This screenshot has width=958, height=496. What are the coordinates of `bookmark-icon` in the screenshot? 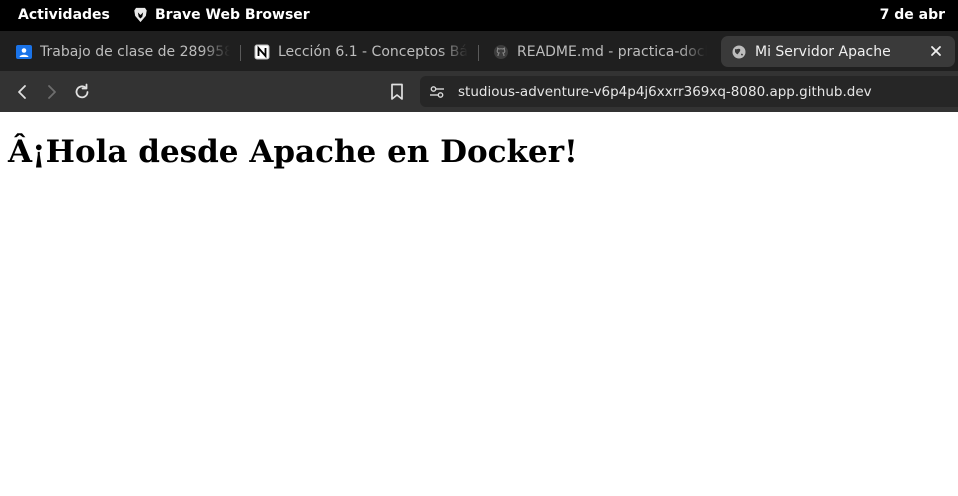 It's located at (397, 92).